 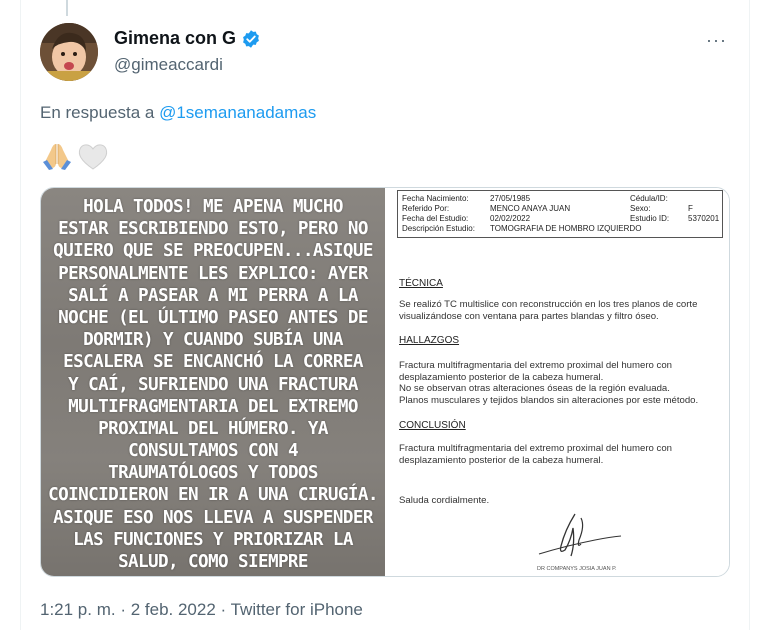 What do you see at coordinates (649, 198) in the screenshot?
I see `label-cedula: Cédula/ID:` at bounding box center [649, 198].